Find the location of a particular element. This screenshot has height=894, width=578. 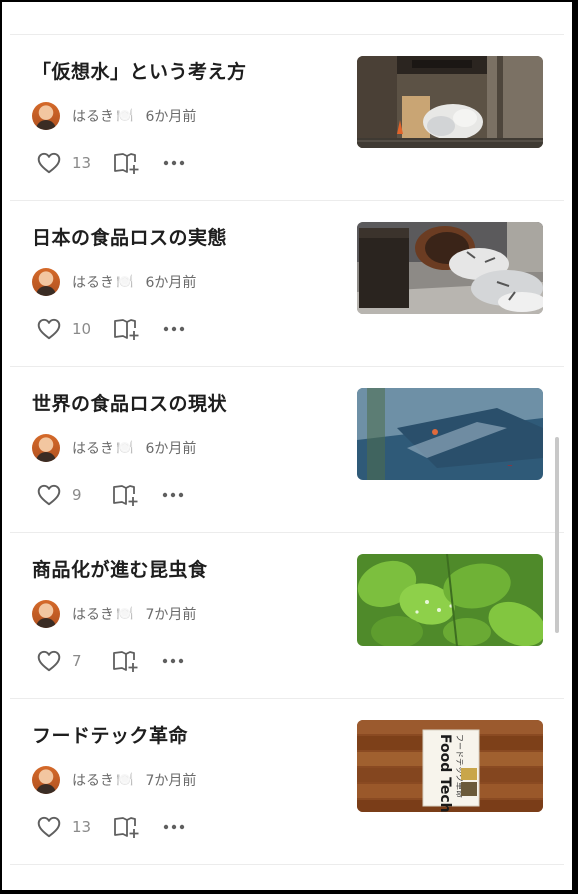

article-thumbnail: ~ is located at coordinates (450, 434).